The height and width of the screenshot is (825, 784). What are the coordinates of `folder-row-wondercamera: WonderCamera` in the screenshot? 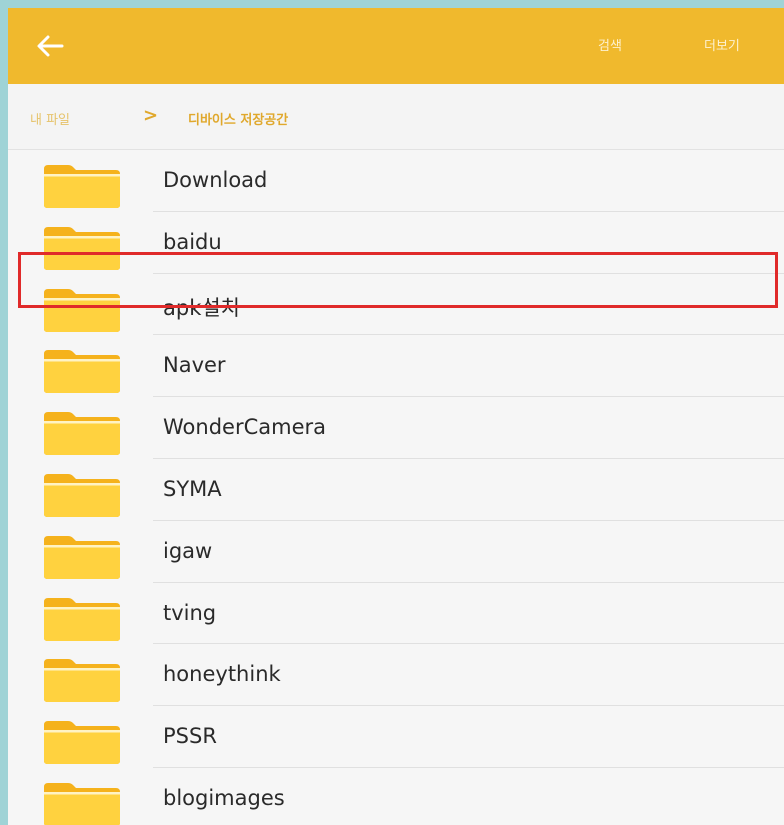 It's located at (396, 428).